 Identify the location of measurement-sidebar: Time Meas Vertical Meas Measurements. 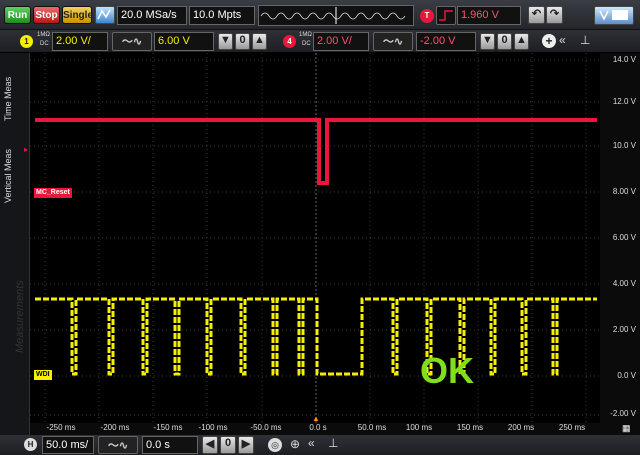
(15, 244).